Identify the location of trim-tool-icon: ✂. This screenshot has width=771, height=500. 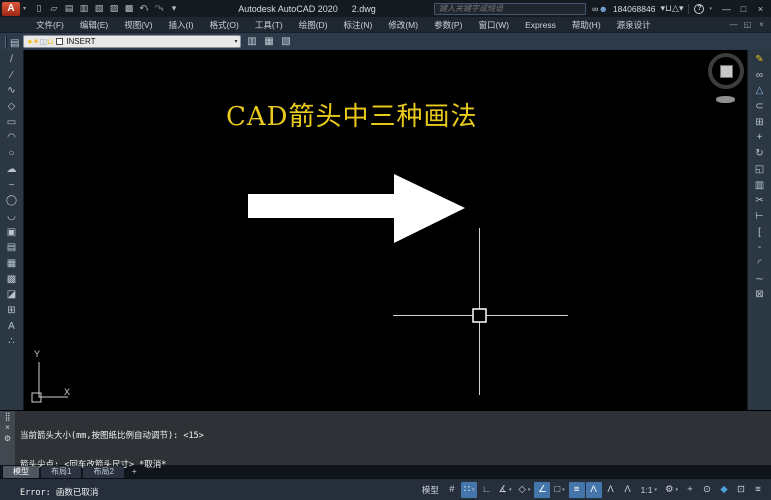
(760, 201).